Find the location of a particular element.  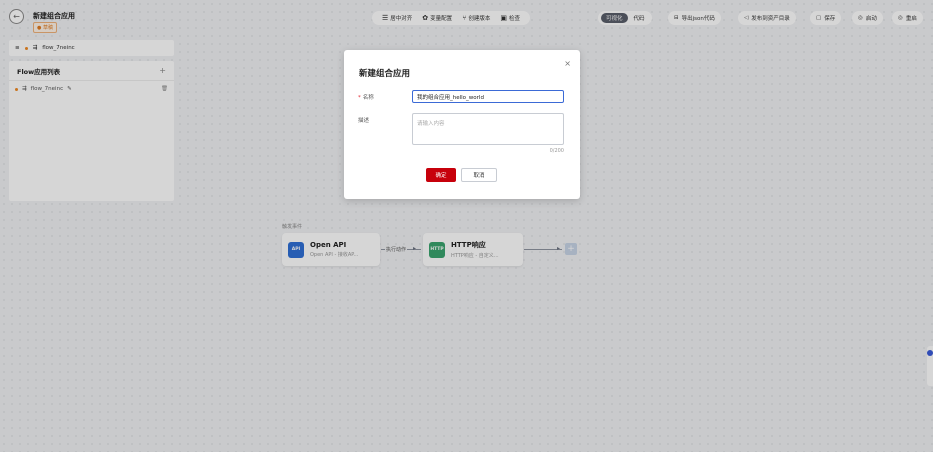

confirm-button: 确定 is located at coordinates (441, 175).